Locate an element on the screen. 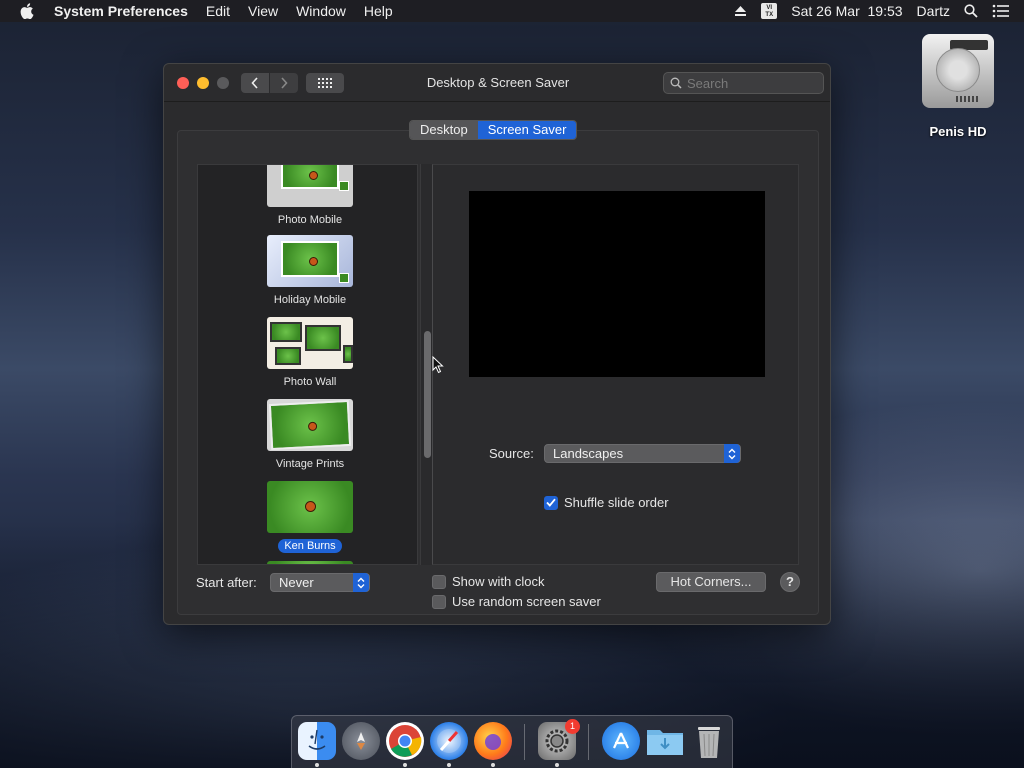 The width and height of the screenshot is (1024, 768). list-item-next is located at coordinates (310, 562).